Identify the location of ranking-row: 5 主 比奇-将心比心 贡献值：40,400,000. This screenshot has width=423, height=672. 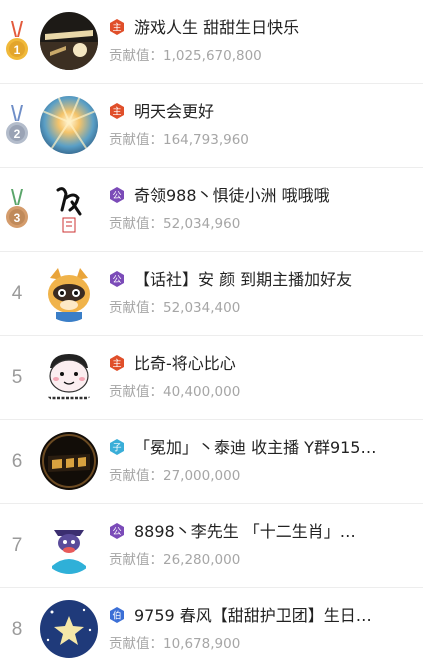
(211, 378).